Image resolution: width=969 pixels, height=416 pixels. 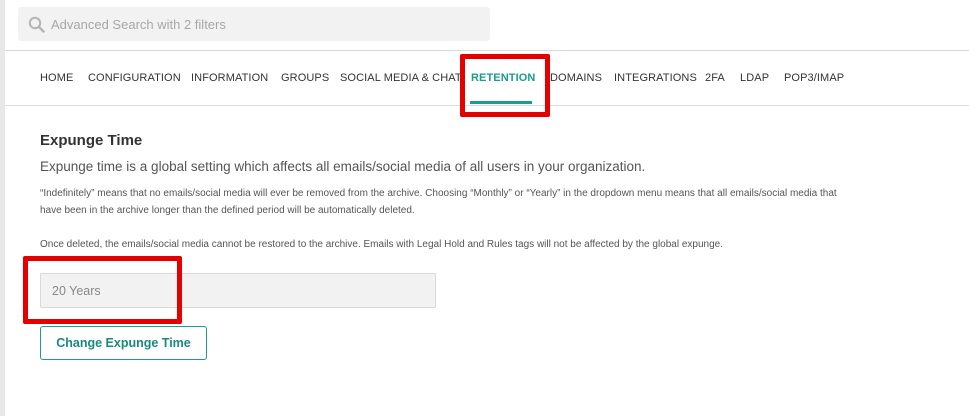 What do you see at coordinates (505, 85) in the screenshot?
I see `highlight-box-retention` at bounding box center [505, 85].